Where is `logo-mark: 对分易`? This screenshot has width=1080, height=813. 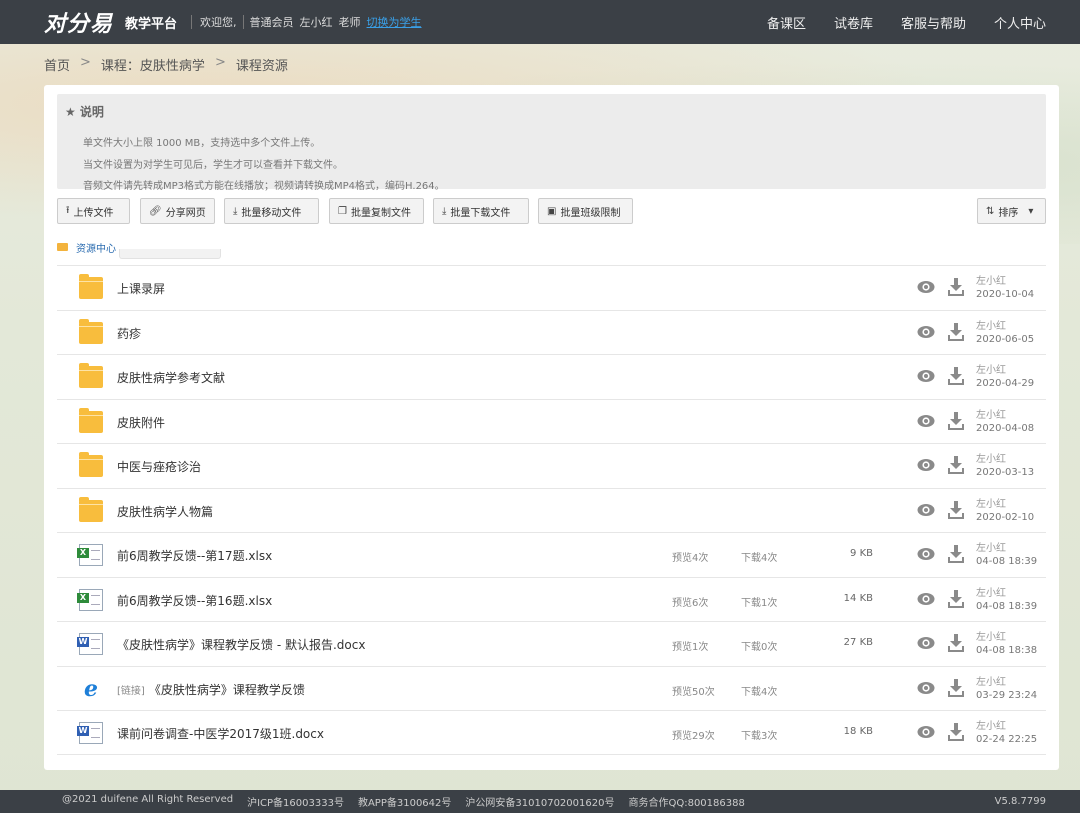
logo-mark: 对分易 is located at coordinates (79, 24).